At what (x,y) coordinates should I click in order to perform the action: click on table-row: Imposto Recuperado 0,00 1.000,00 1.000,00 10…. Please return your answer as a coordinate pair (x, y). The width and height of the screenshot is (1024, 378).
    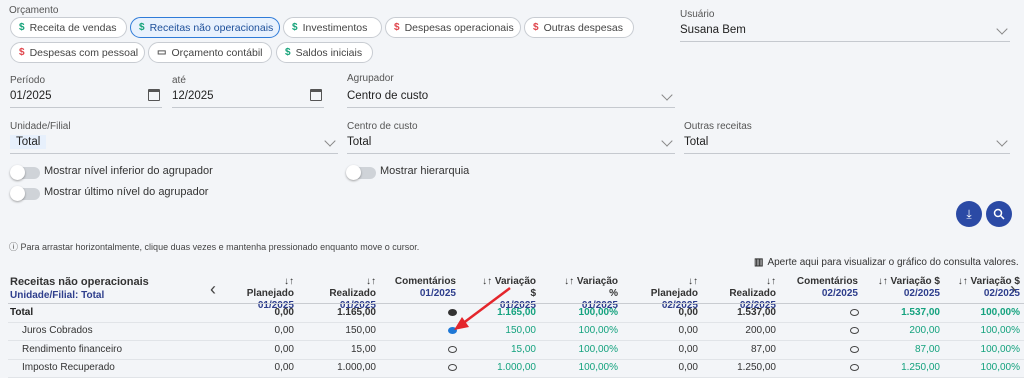
    Looking at the image, I should click on (516, 368).